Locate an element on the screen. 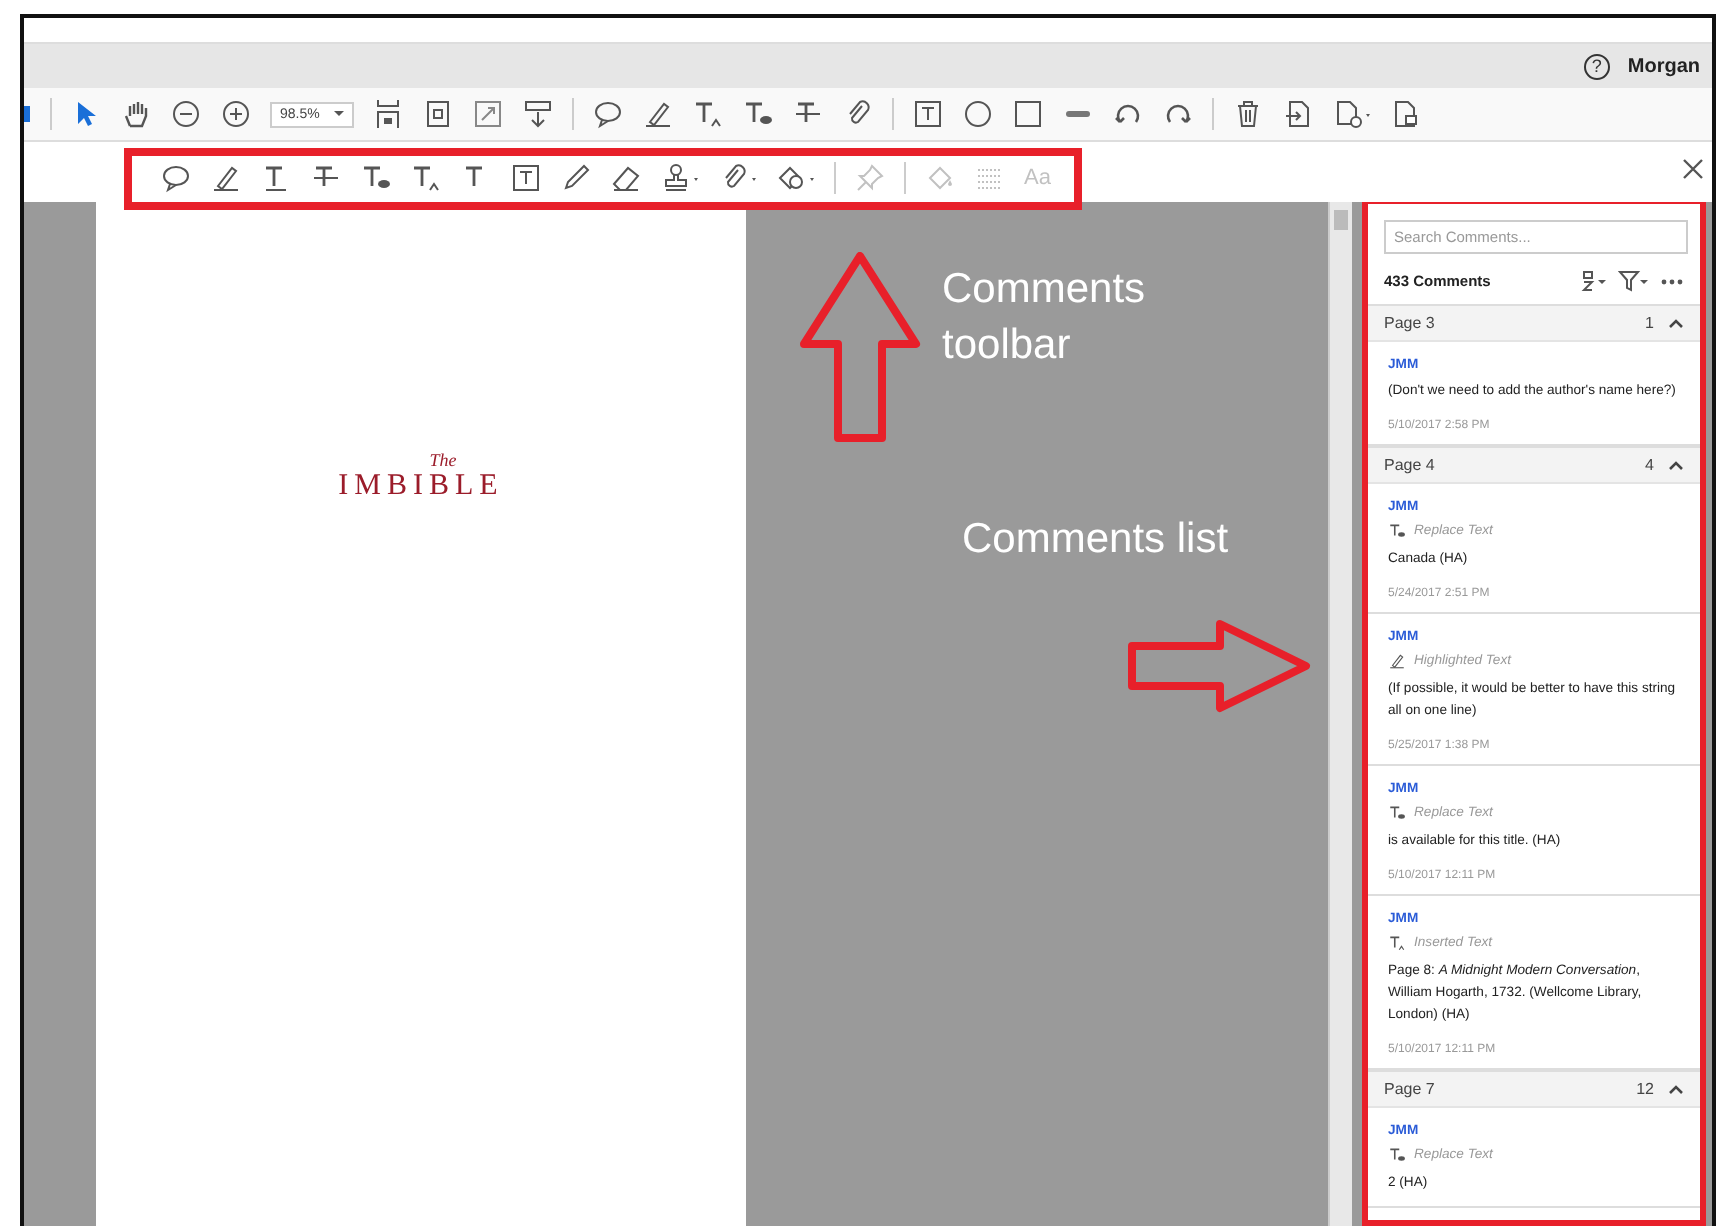 The width and height of the screenshot is (1722, 1226). zoom-out-icon is located at coordinates (186, 114).